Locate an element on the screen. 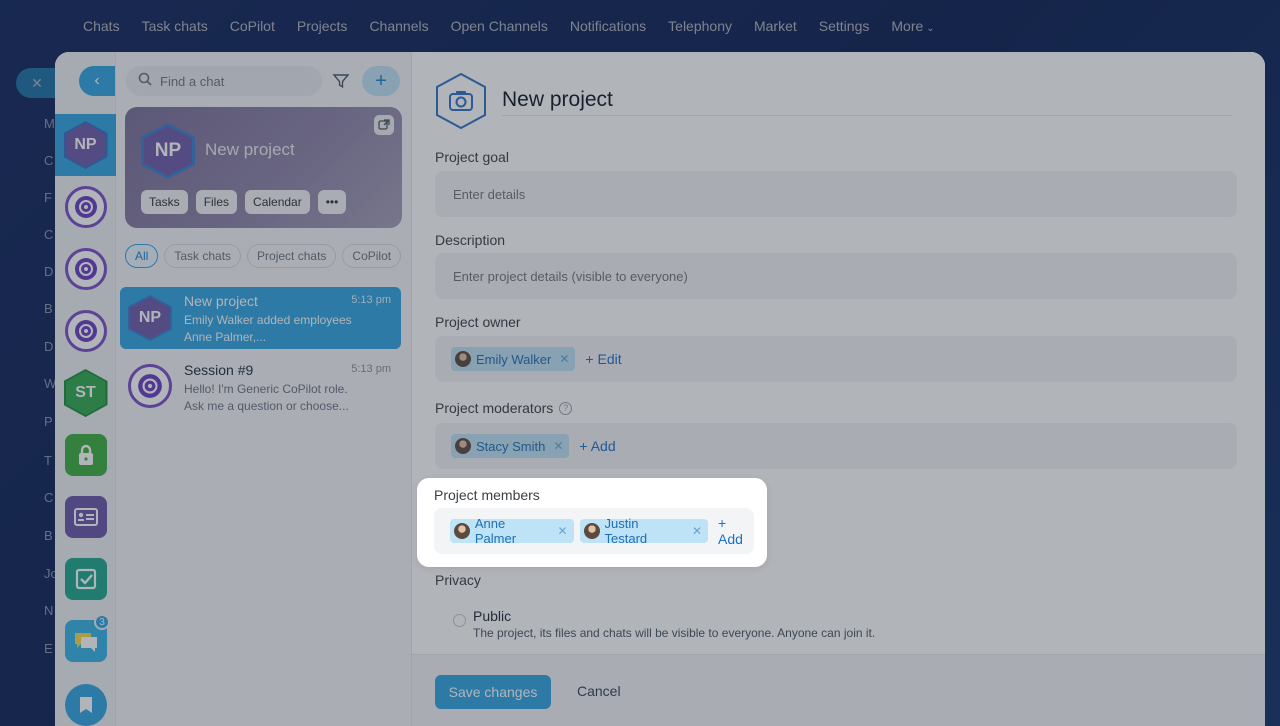  privacy-public-label: Public is located at coordinates (492, 616).